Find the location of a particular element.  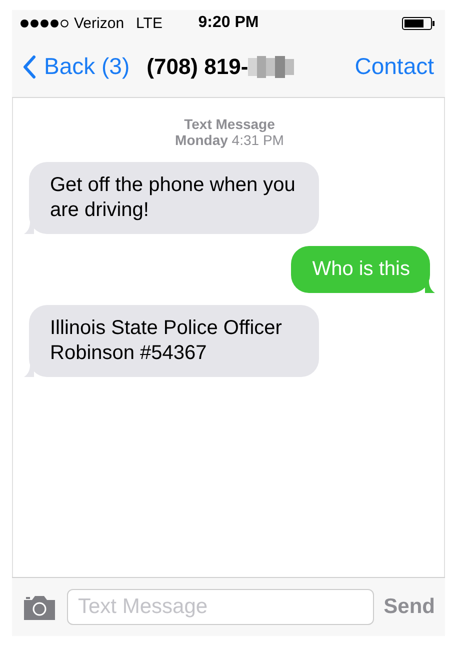

chevron-left-icon is located at coordinates (29, 66).